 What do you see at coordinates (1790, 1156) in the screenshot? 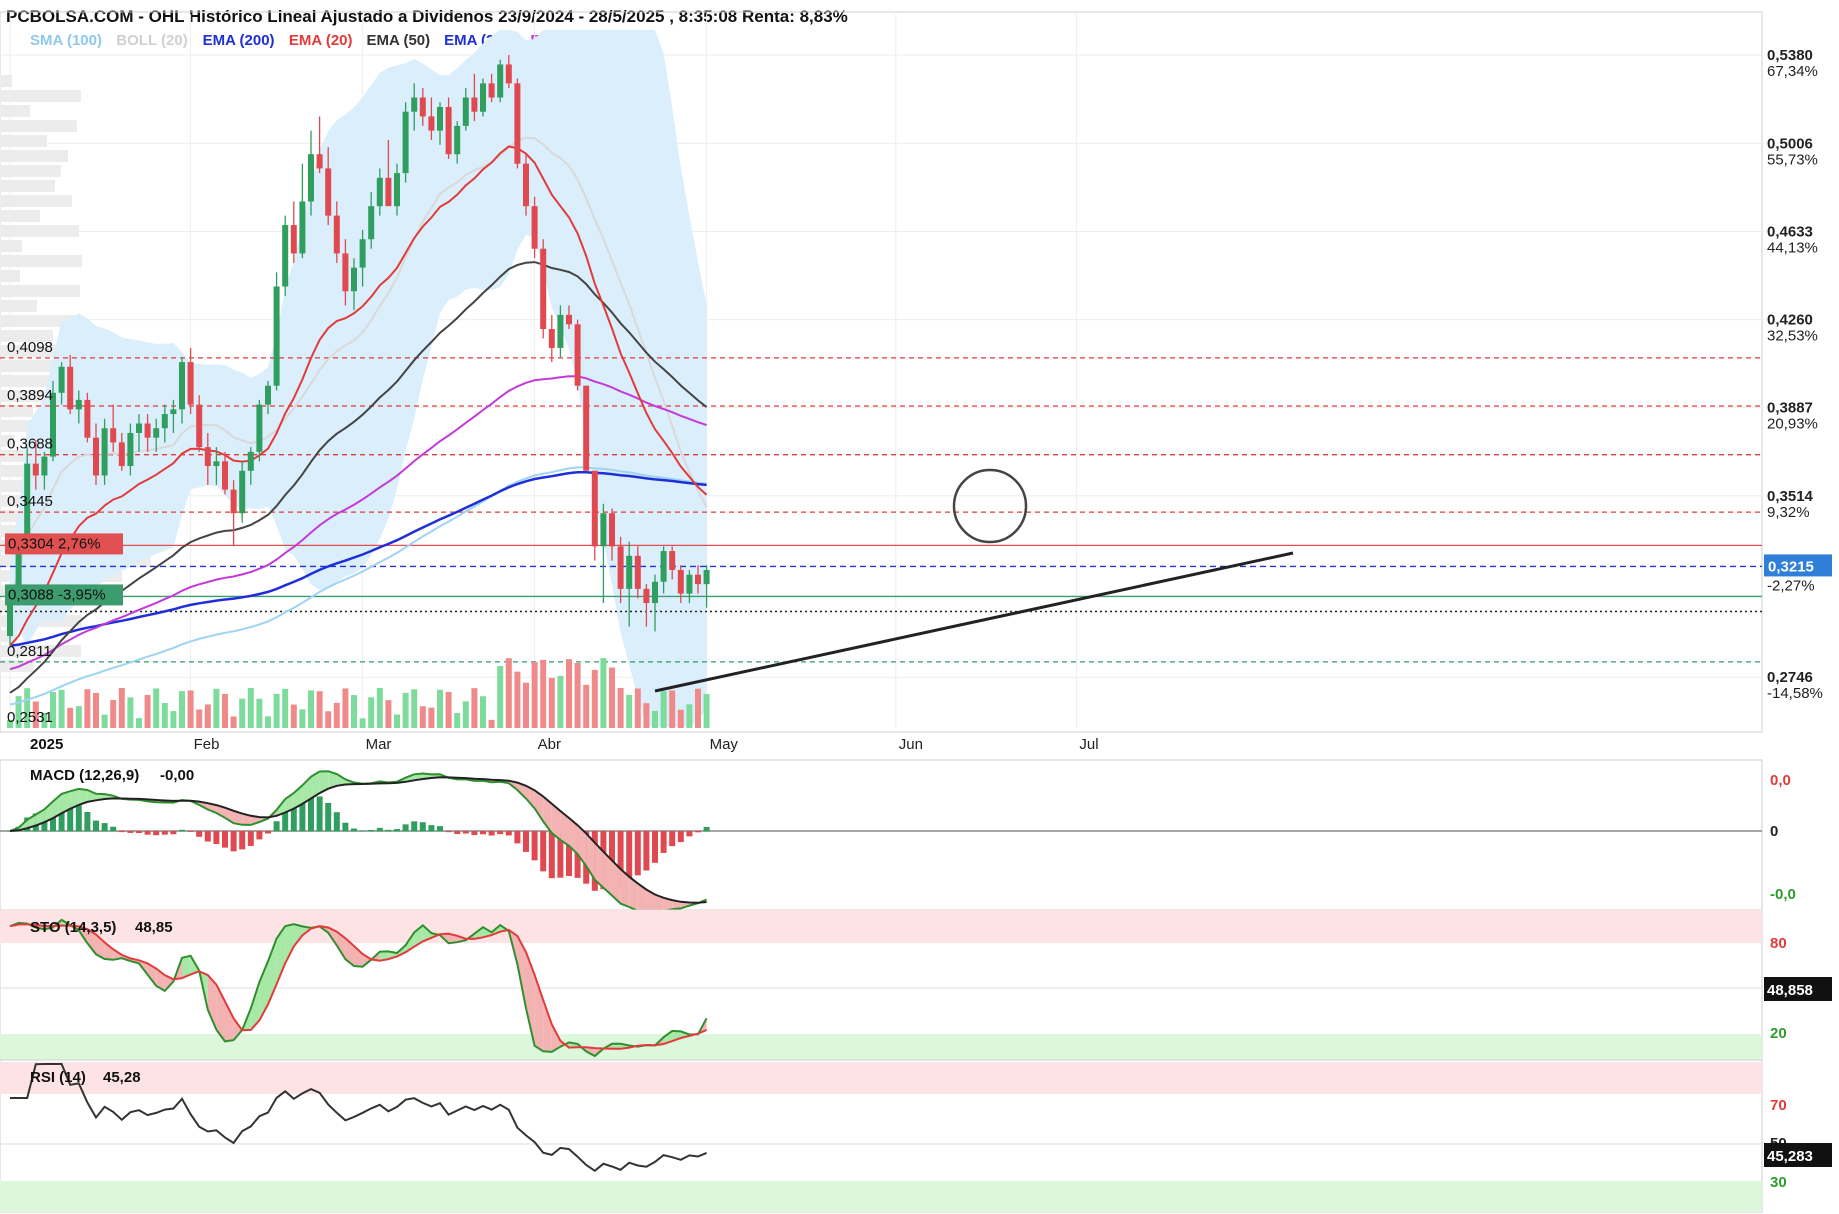
I see `rsi-current-value: 45,283` at bounding box center [1790, 1156].